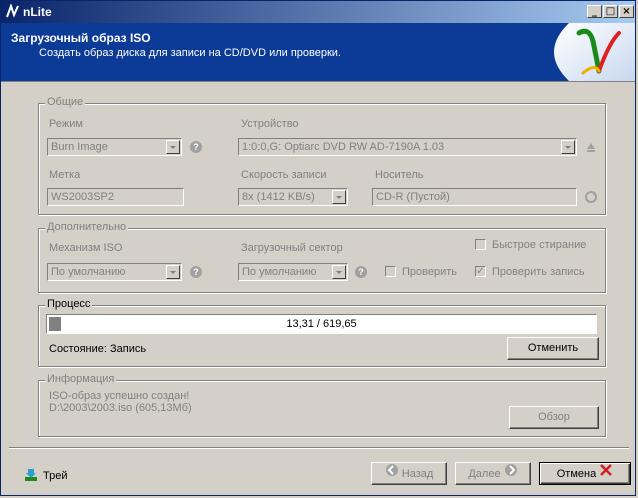  I want to click on mode-select: Burn Image, so click(114, 147).